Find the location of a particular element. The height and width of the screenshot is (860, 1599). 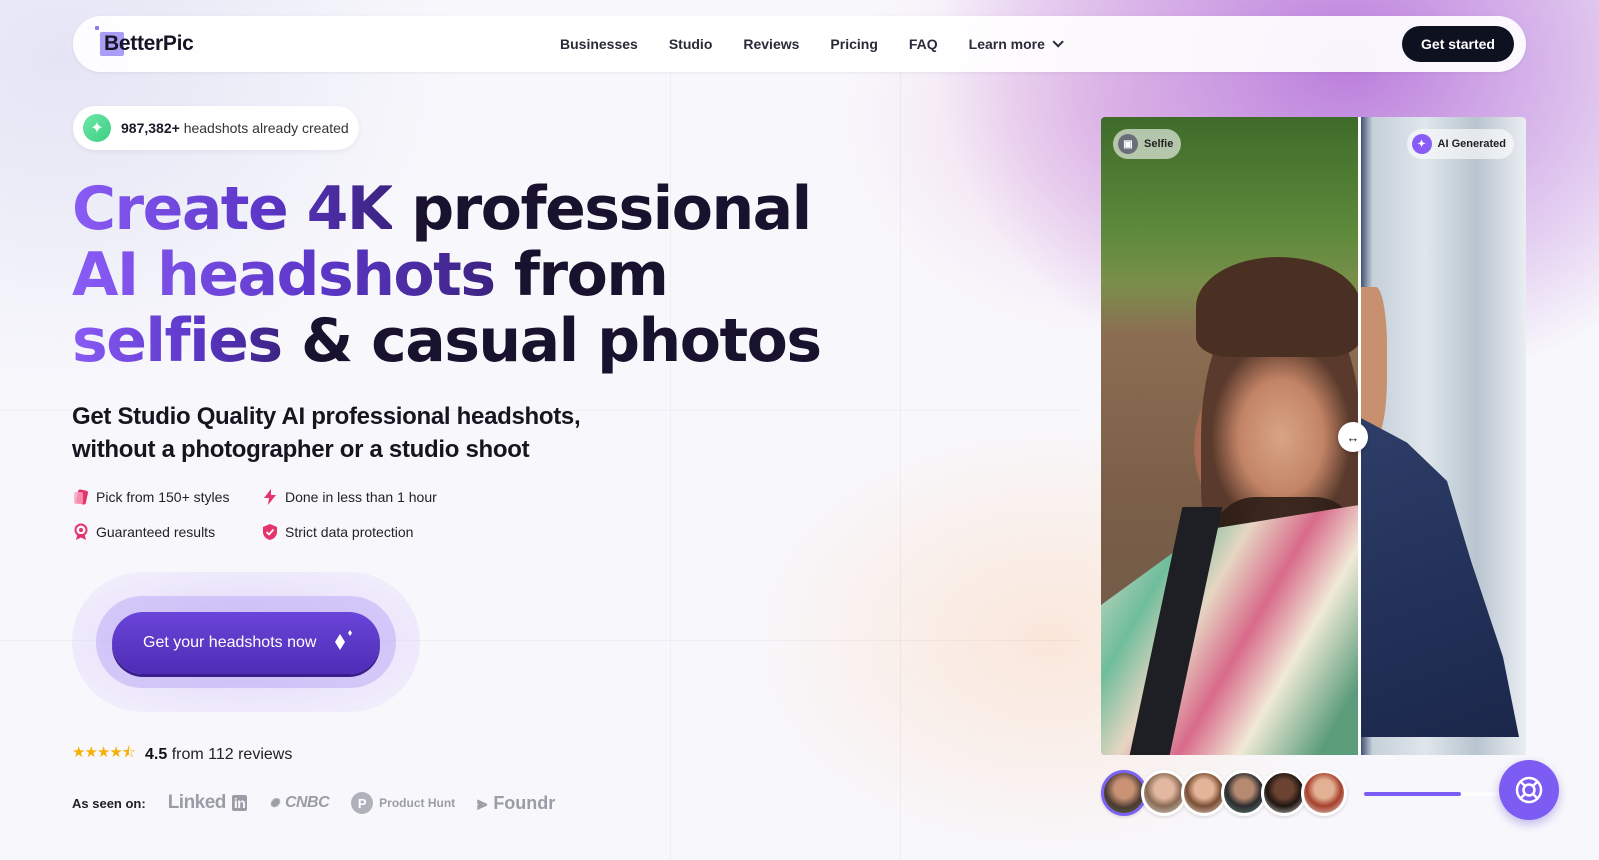

lightning-icon is located at coordinates (270, 497).